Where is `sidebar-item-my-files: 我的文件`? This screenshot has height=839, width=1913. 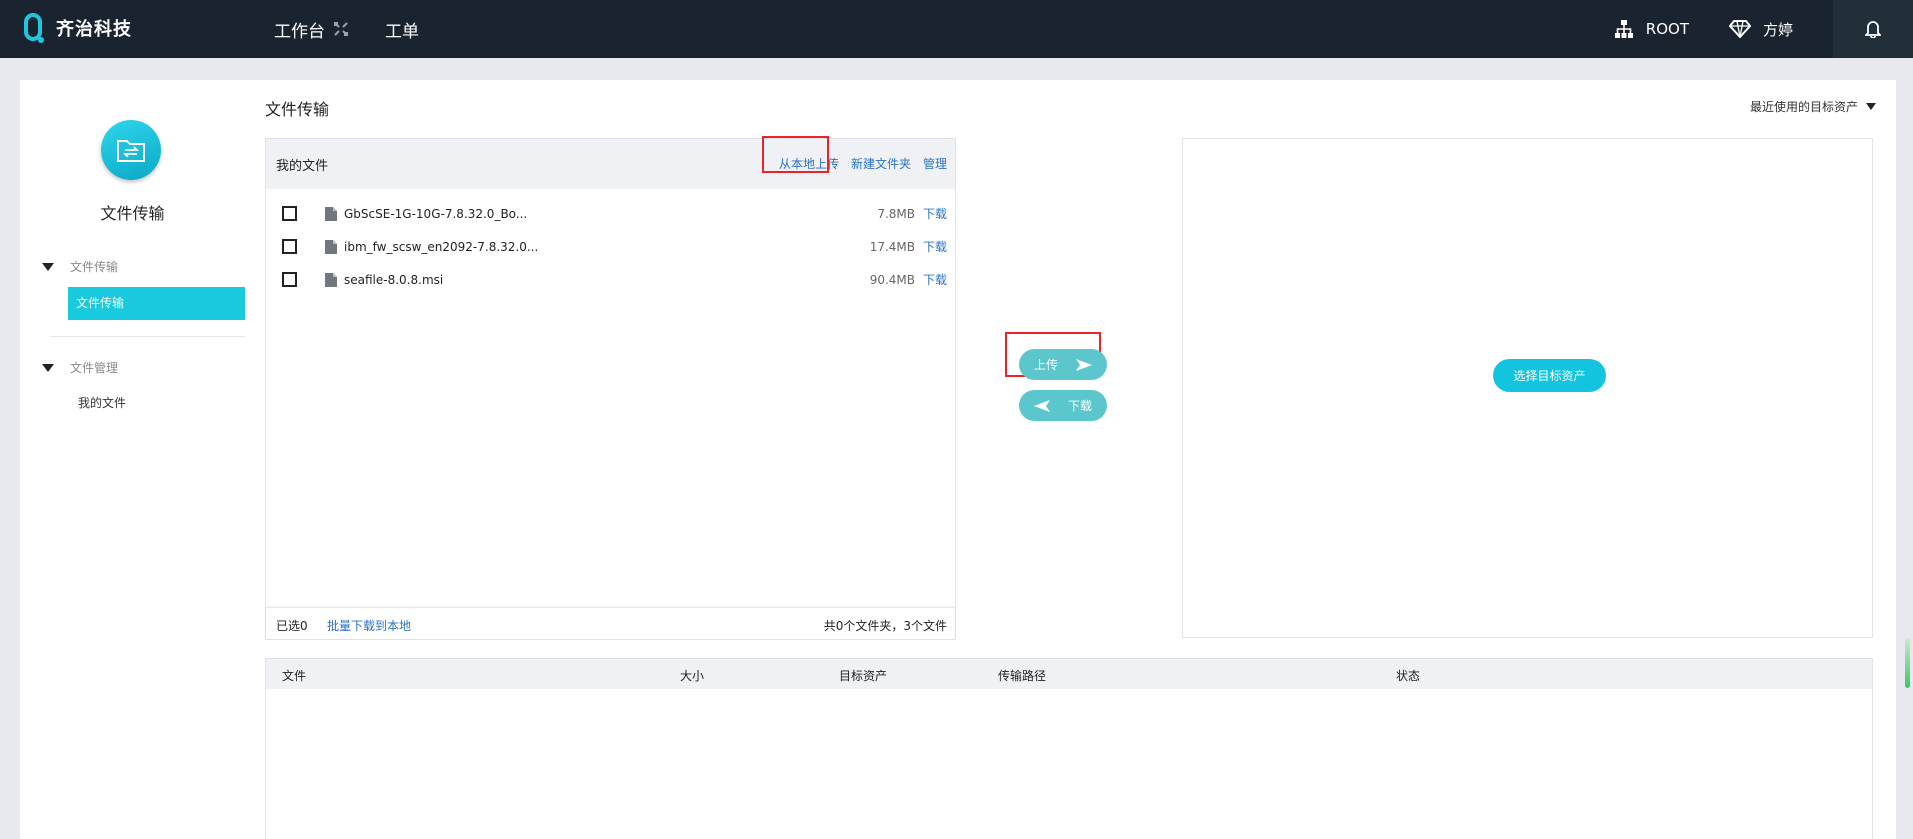 sidebar-item-my-files: 我的文件 is located at coordinates (102, 402).